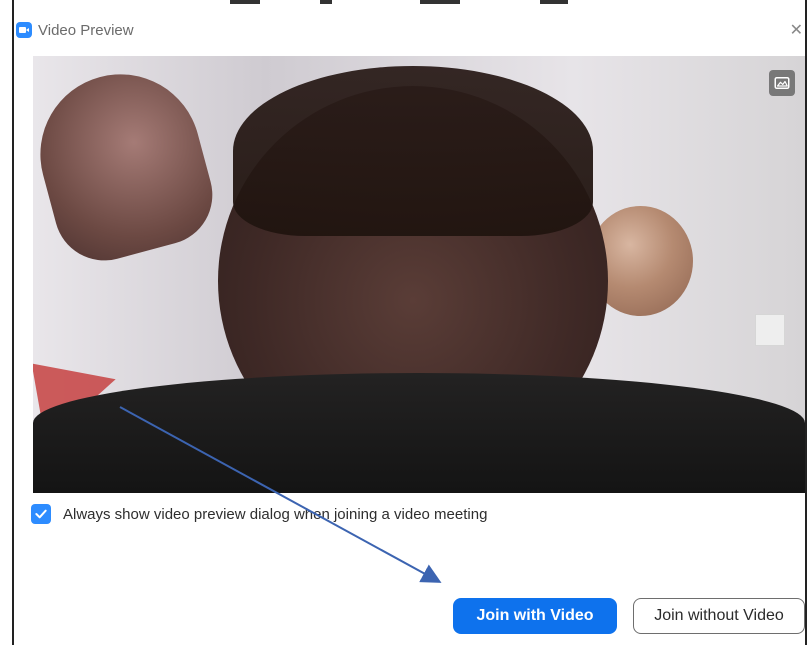 This screenshot has height=645, width=807. I want to click on image-icon-svg, so click(782, 83).